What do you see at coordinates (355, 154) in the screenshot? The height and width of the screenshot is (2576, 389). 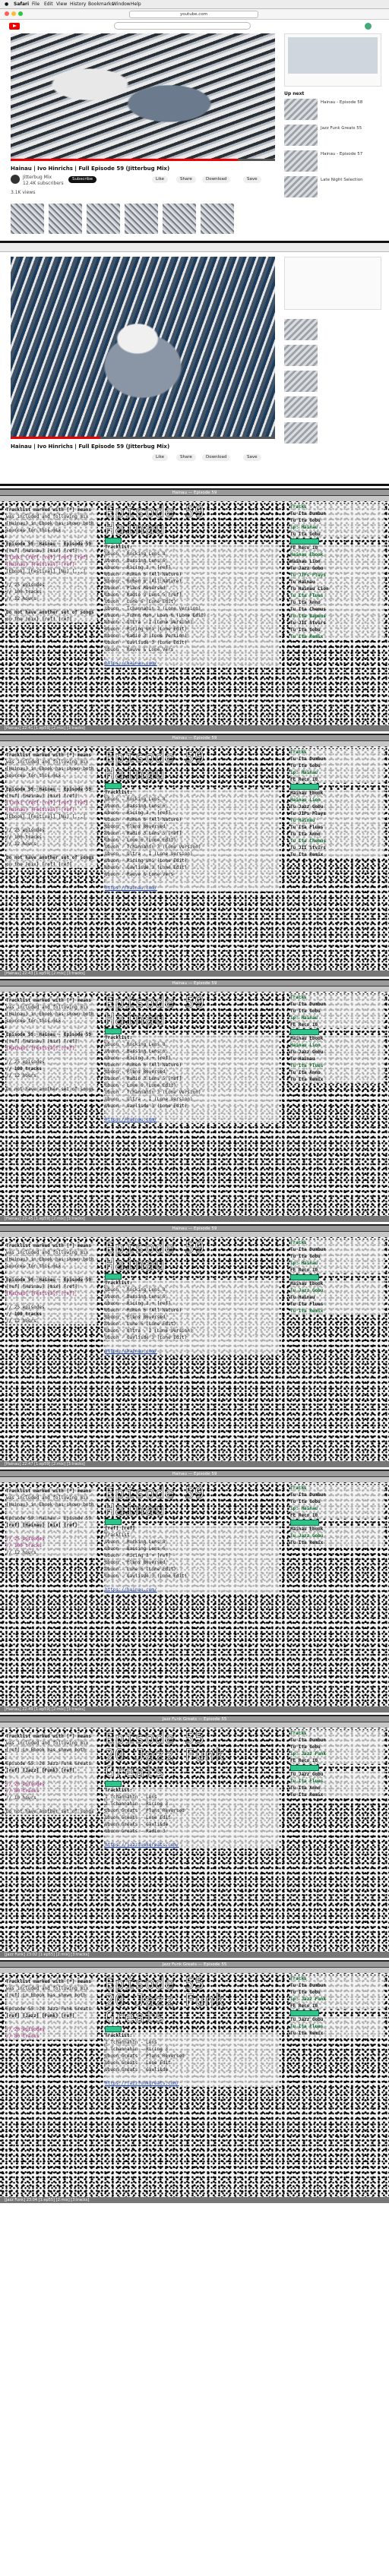 I see `side-item-title: Hainau - Episode 57` at bounding box center [355, 154].